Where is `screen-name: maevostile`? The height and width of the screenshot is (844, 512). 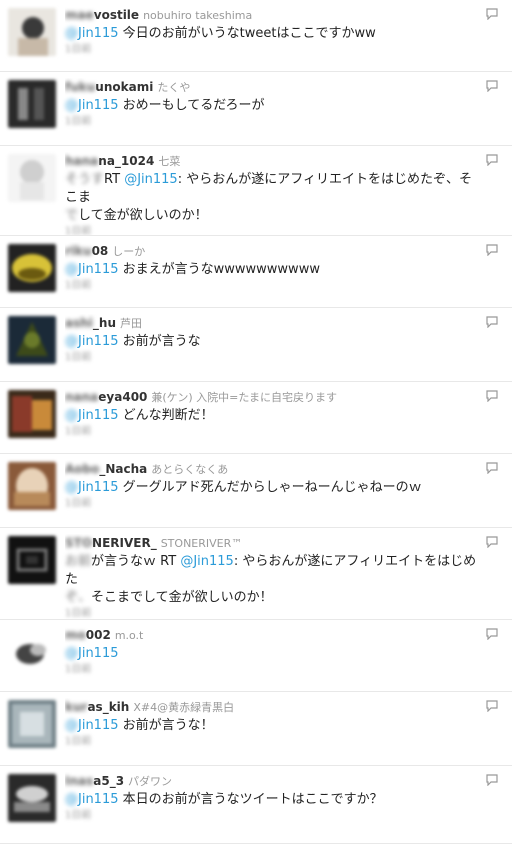 screen-name: maevostile is located at coordinates (102, 15).